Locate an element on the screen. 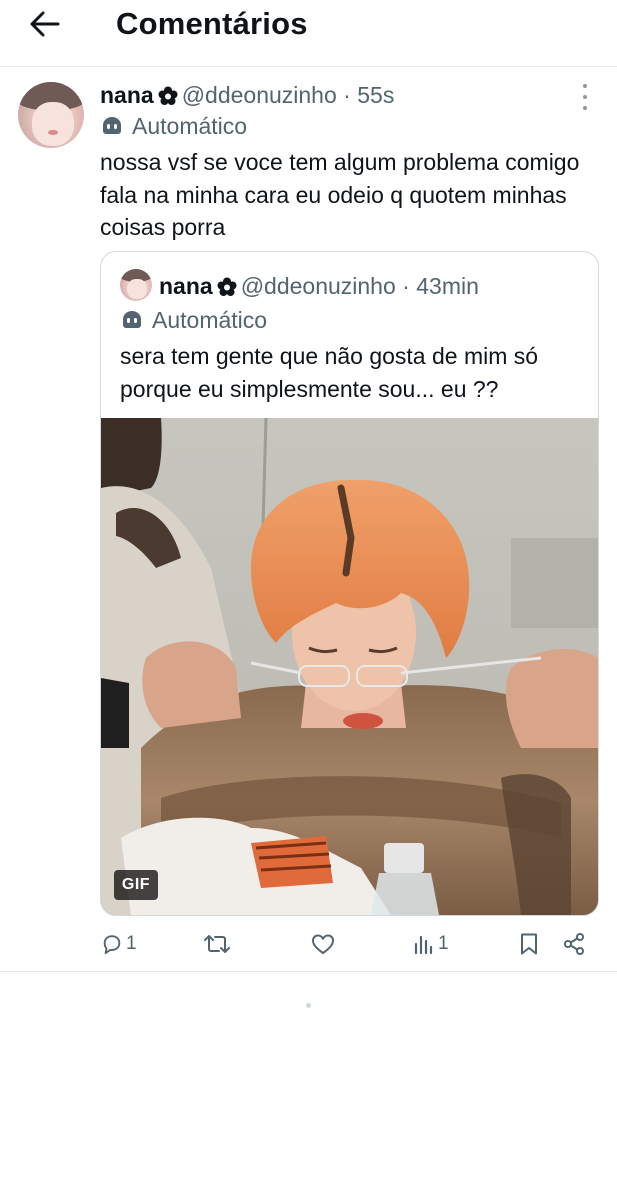 Image resolution: width=617 pixels, height=1200 pixels. like-button is located at coordinates (323, 944).